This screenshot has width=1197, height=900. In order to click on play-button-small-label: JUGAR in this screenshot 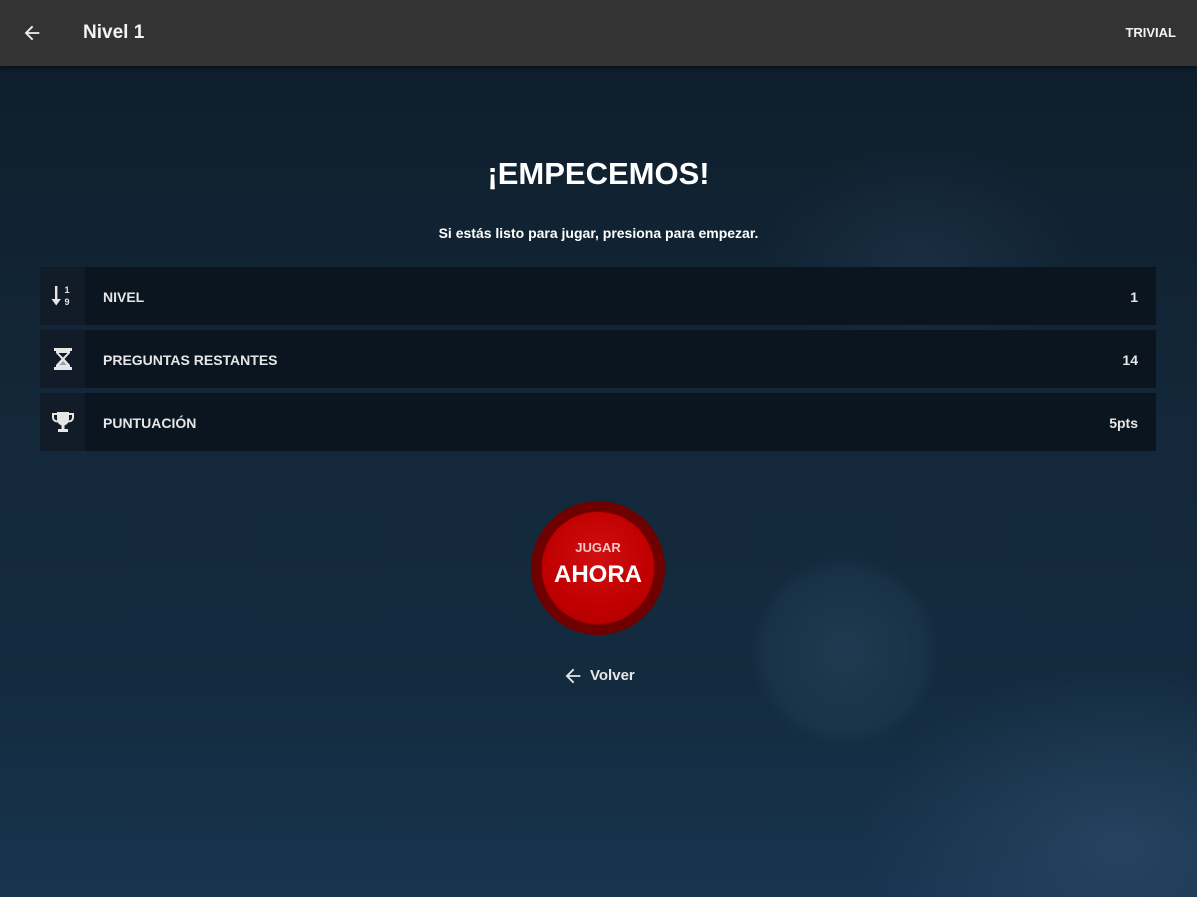, I will do `click(598, 547)`.